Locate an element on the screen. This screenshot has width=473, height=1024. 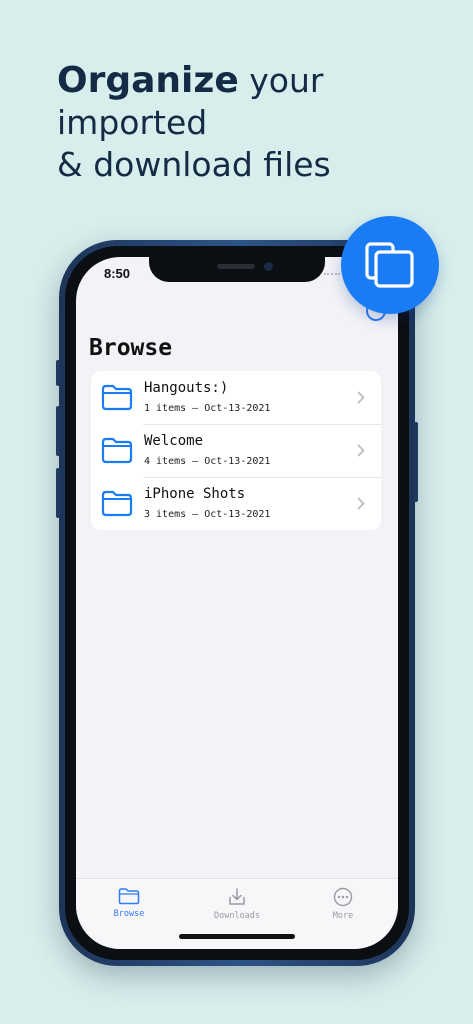
folder-name: Hangouts:) is located at coordinates (186, 388).